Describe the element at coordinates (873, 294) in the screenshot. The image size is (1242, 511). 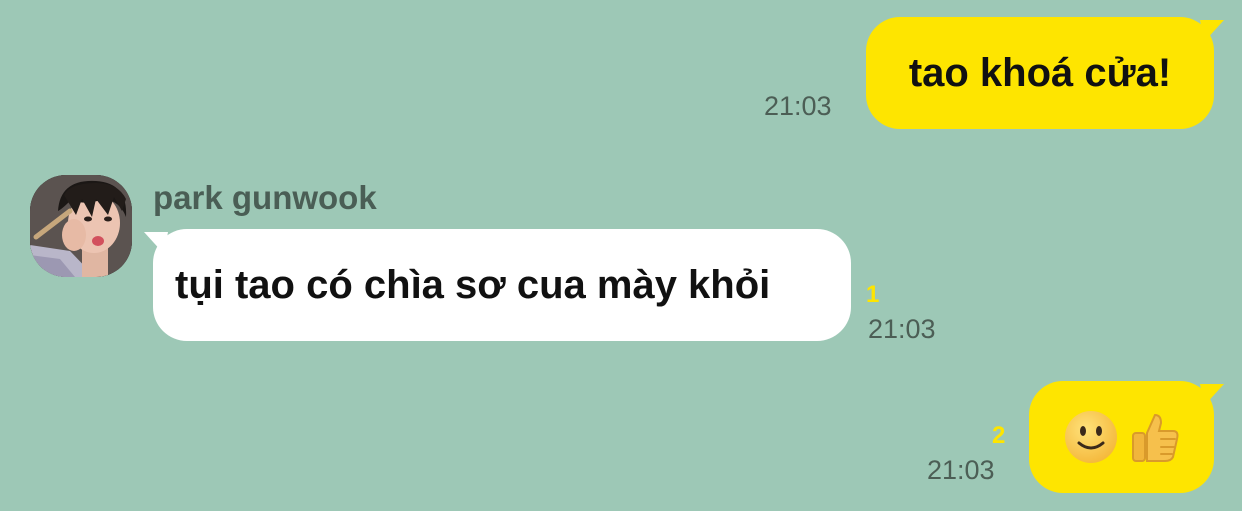
I see `unread-count: 1` at that location.